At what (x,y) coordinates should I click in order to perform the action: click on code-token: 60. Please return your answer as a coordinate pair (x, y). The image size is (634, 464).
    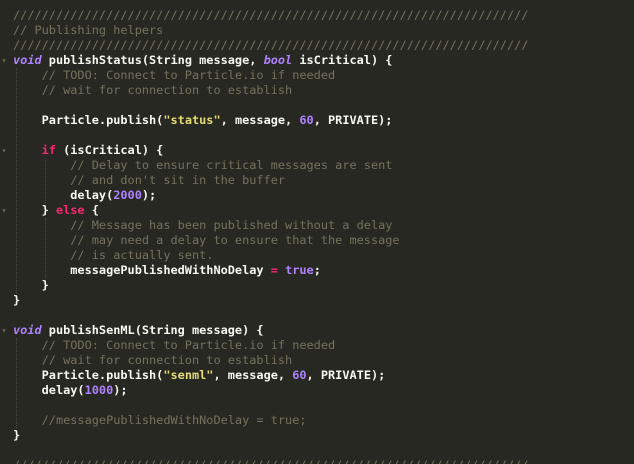
    Looking at the image, I should click on (306, 120).